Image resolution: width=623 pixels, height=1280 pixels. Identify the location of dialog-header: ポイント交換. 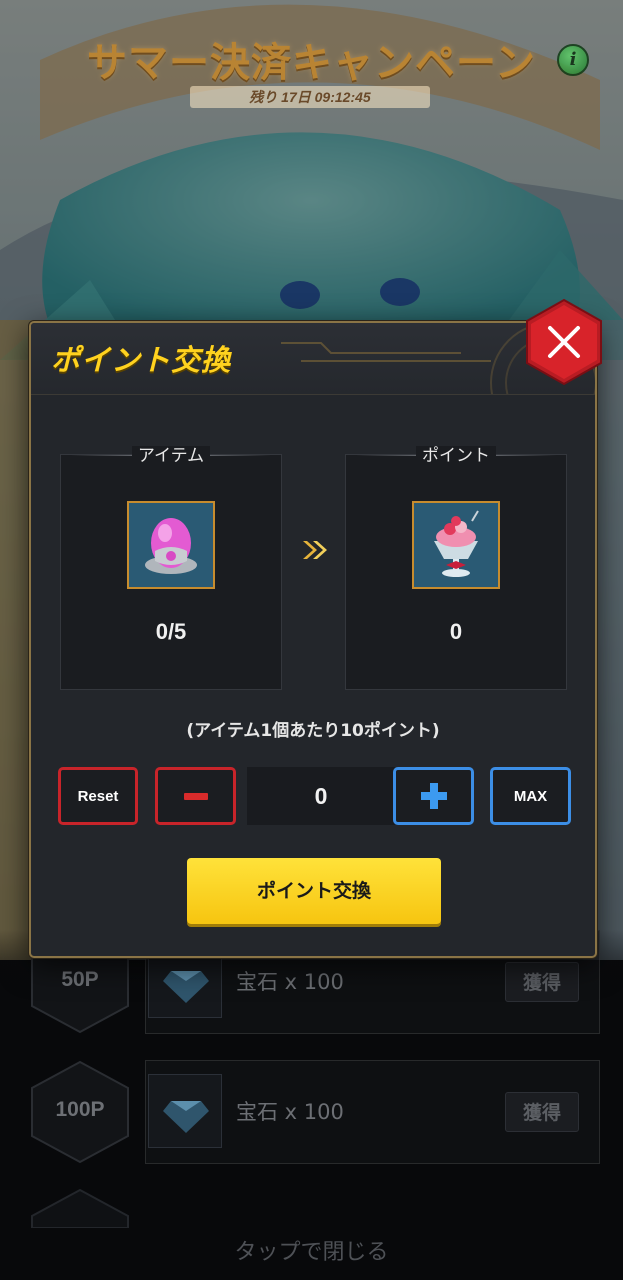
(313, 359).